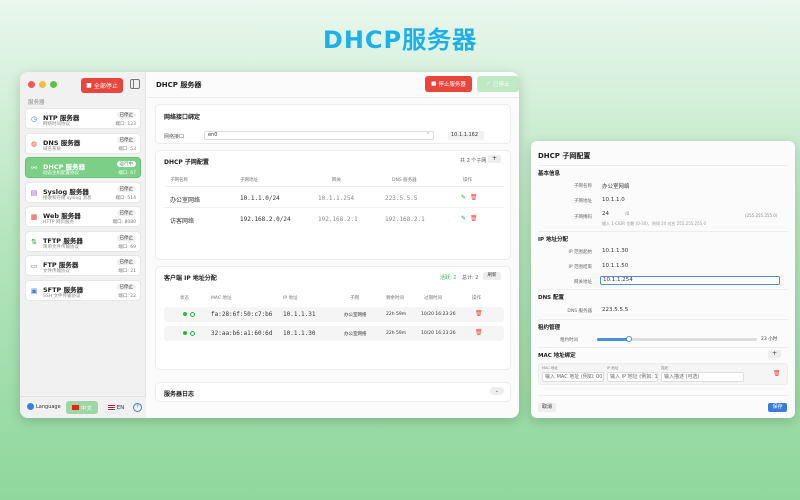 This screenshot has width=800, height=500. I want to click on lock-icon: ▣, so click(34, 290).